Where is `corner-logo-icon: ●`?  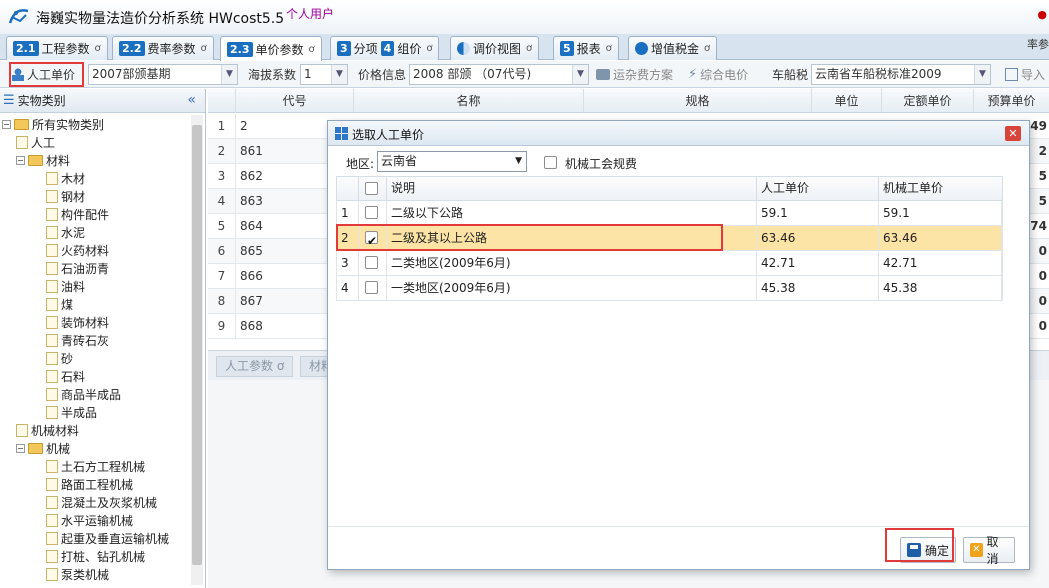
corner-logo-icon: ● is located at coordinates (1042, 14).